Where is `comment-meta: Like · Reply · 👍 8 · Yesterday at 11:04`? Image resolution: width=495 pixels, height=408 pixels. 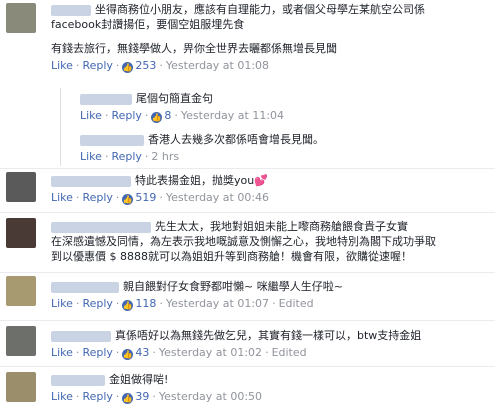
comment-meta: Like · Reply · 👍 8 · Yesterday at 11:04 is located at coordinates (182, 116).